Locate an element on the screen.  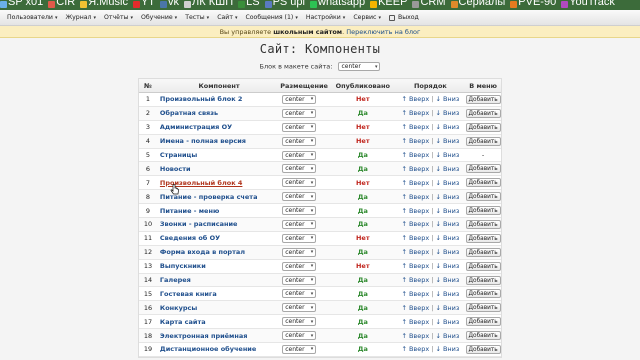
layout-block-select: center ▾ is located at coordinates (359, 66).